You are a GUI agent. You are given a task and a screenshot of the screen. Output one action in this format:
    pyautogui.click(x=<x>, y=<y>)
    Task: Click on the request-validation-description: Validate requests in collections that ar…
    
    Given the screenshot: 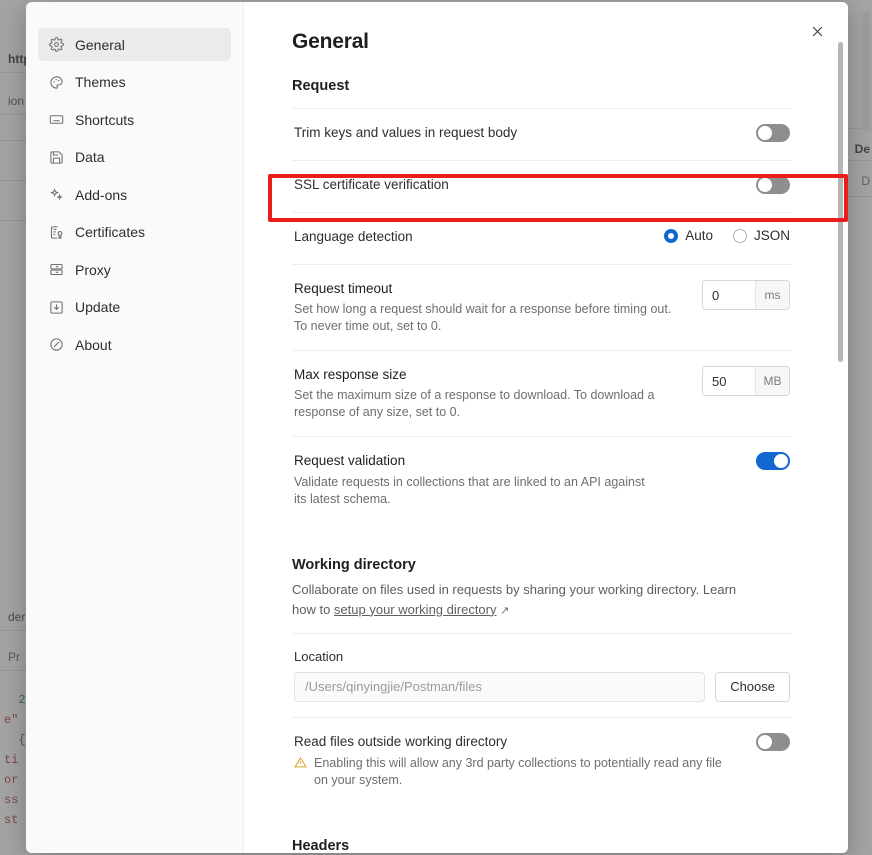 What is the action you would take?
    pyautogui.click(x=469, y=490)
    